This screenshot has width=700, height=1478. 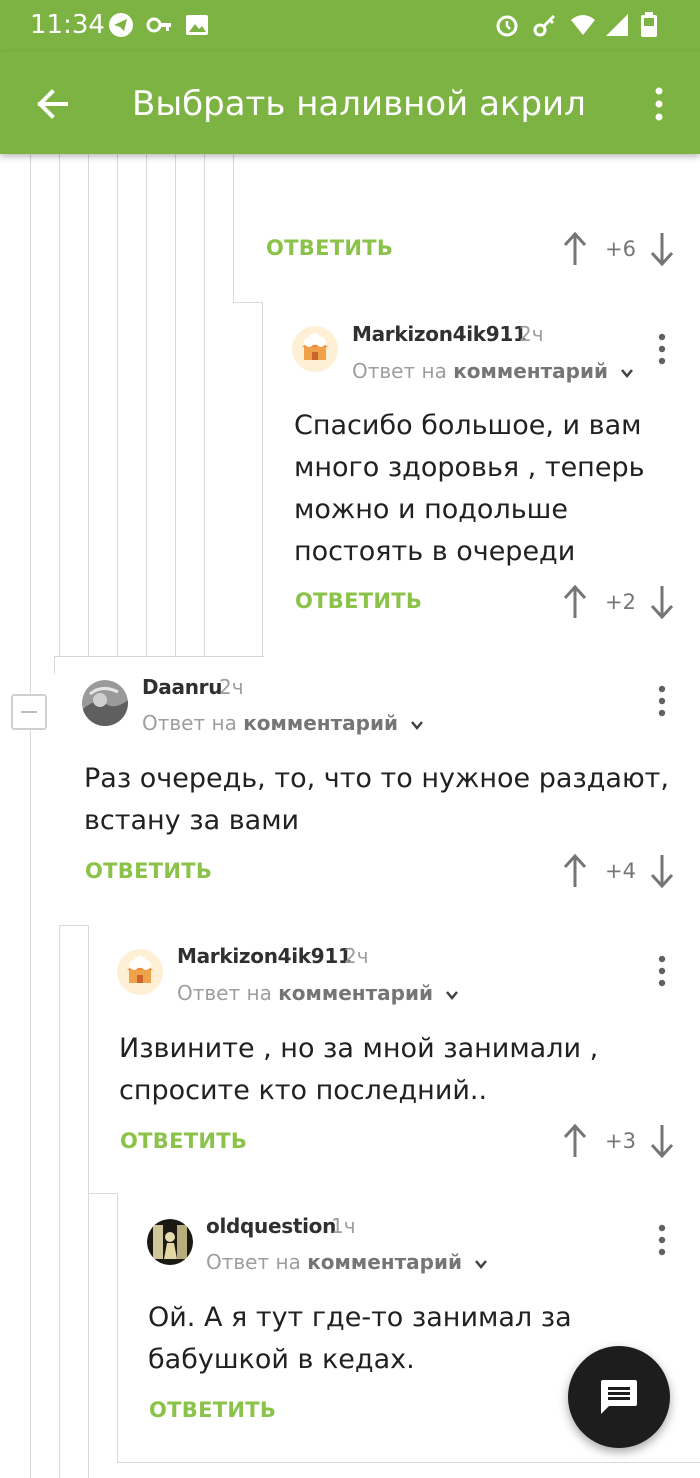 I want to click on comment-line: спросите кто последний.., so click(x=303, y=1090).